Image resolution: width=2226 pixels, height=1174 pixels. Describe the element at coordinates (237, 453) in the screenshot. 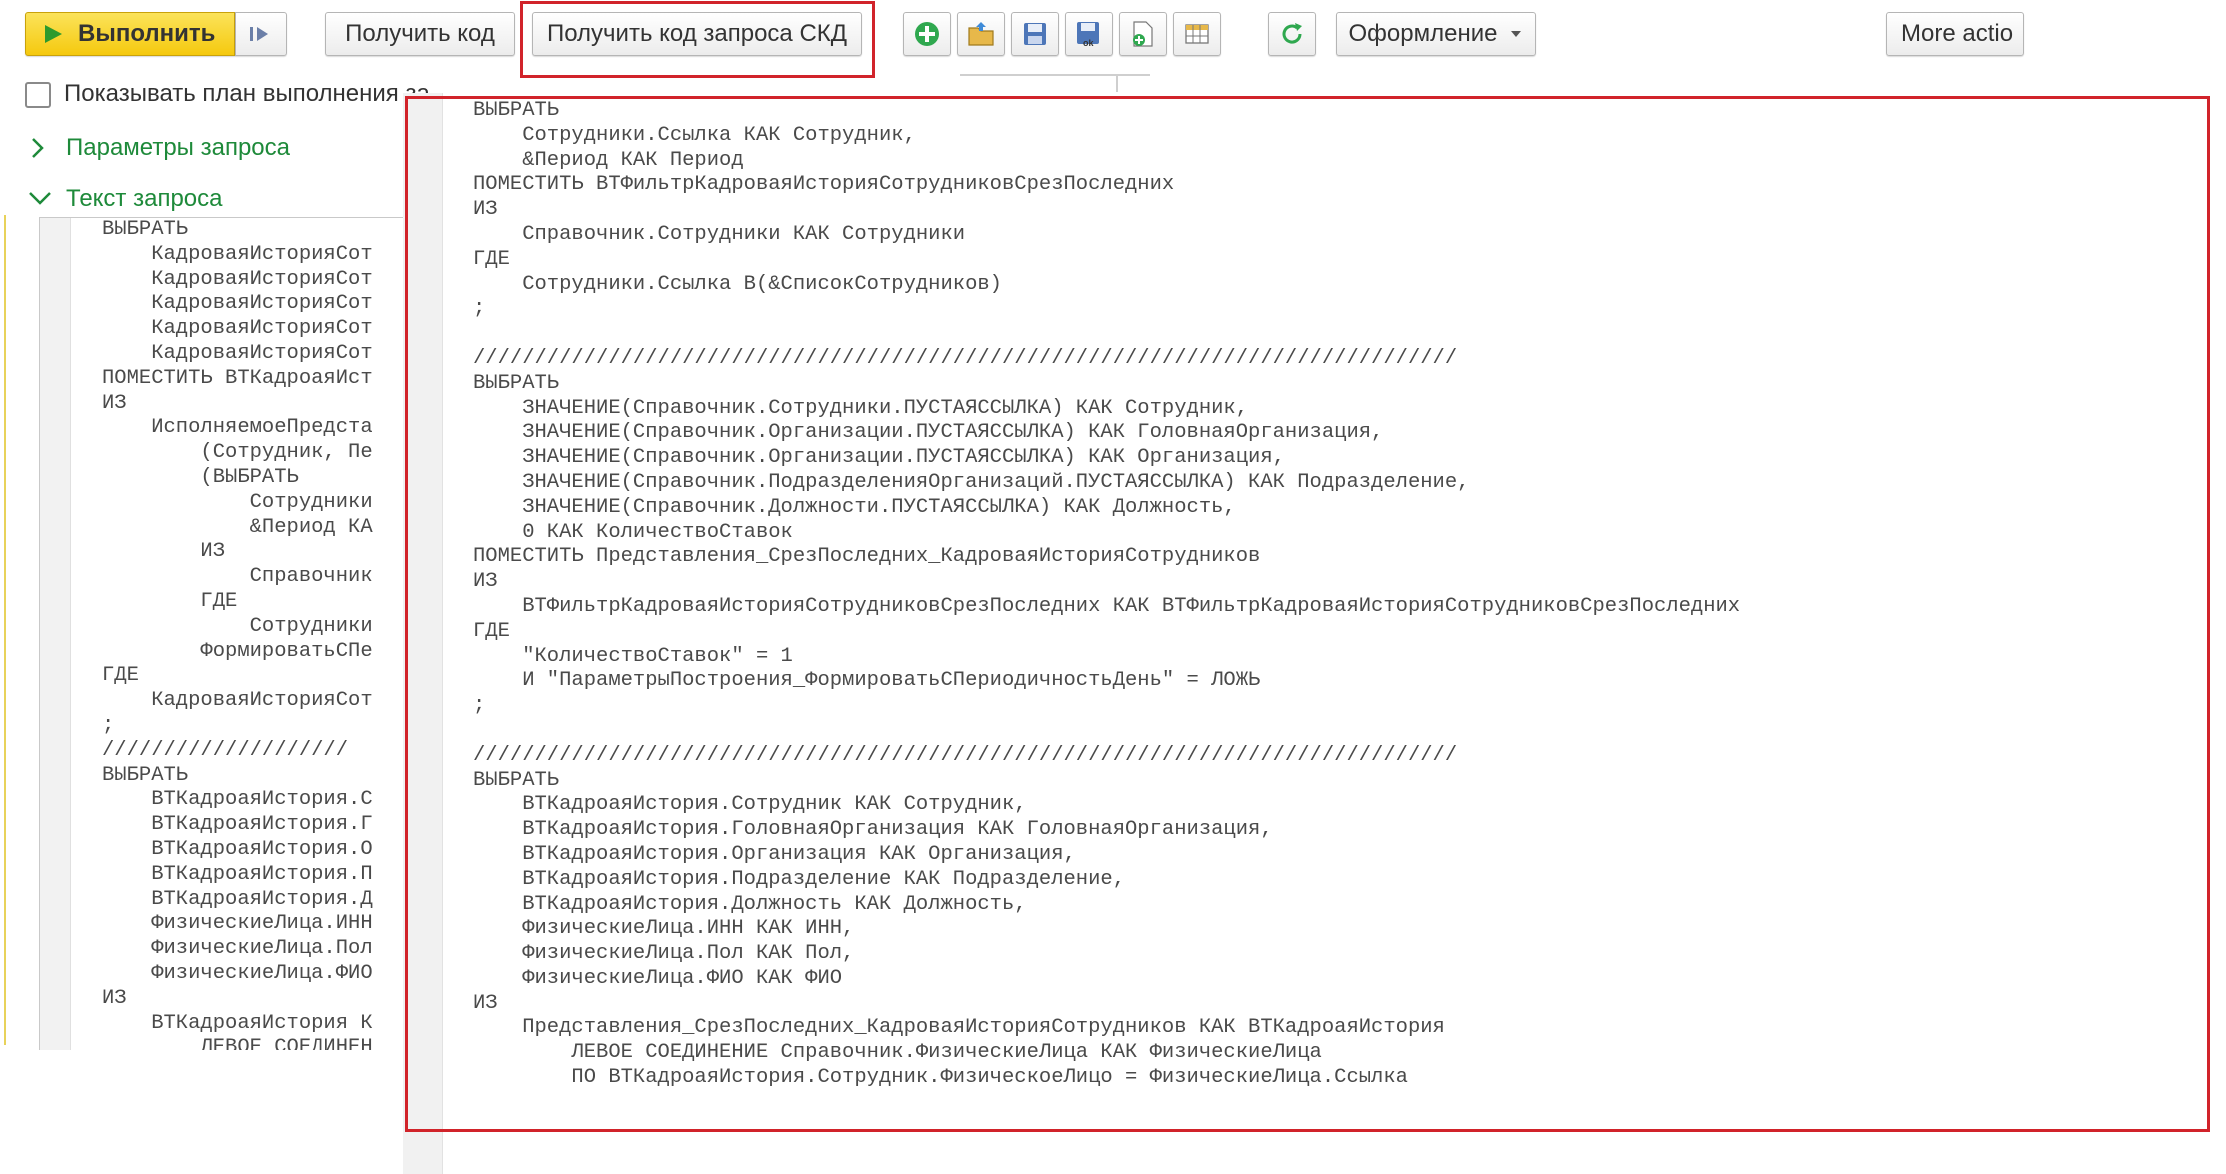

I see `query-code-line: (Сотрудник, Пе` at that location.